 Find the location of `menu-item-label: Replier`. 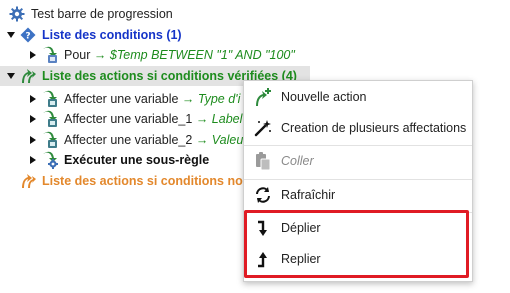

menu-item-label: Replier is located at coordinates (301, 259).